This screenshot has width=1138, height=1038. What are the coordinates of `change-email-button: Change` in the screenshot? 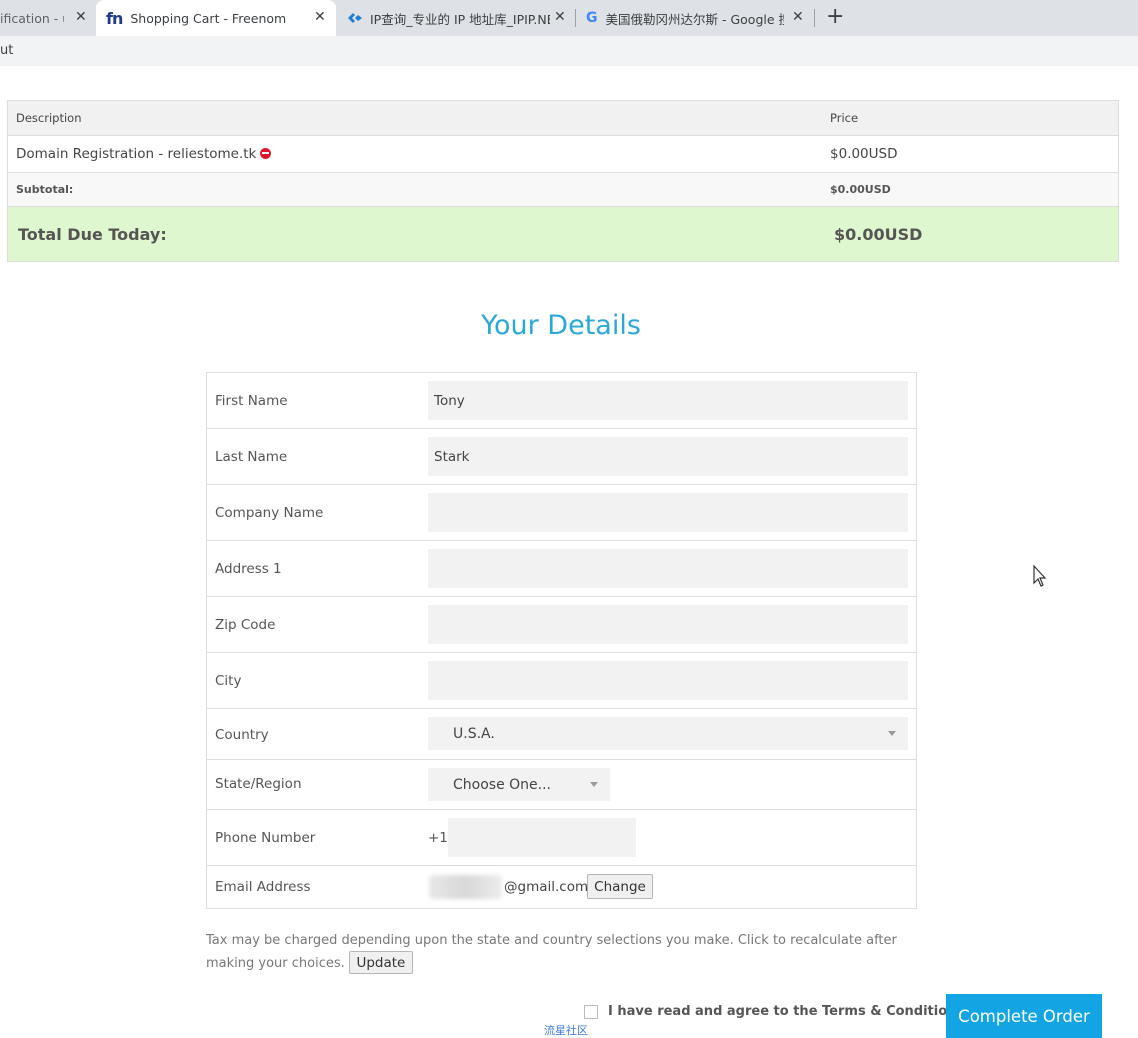 It's located at (620, 886).